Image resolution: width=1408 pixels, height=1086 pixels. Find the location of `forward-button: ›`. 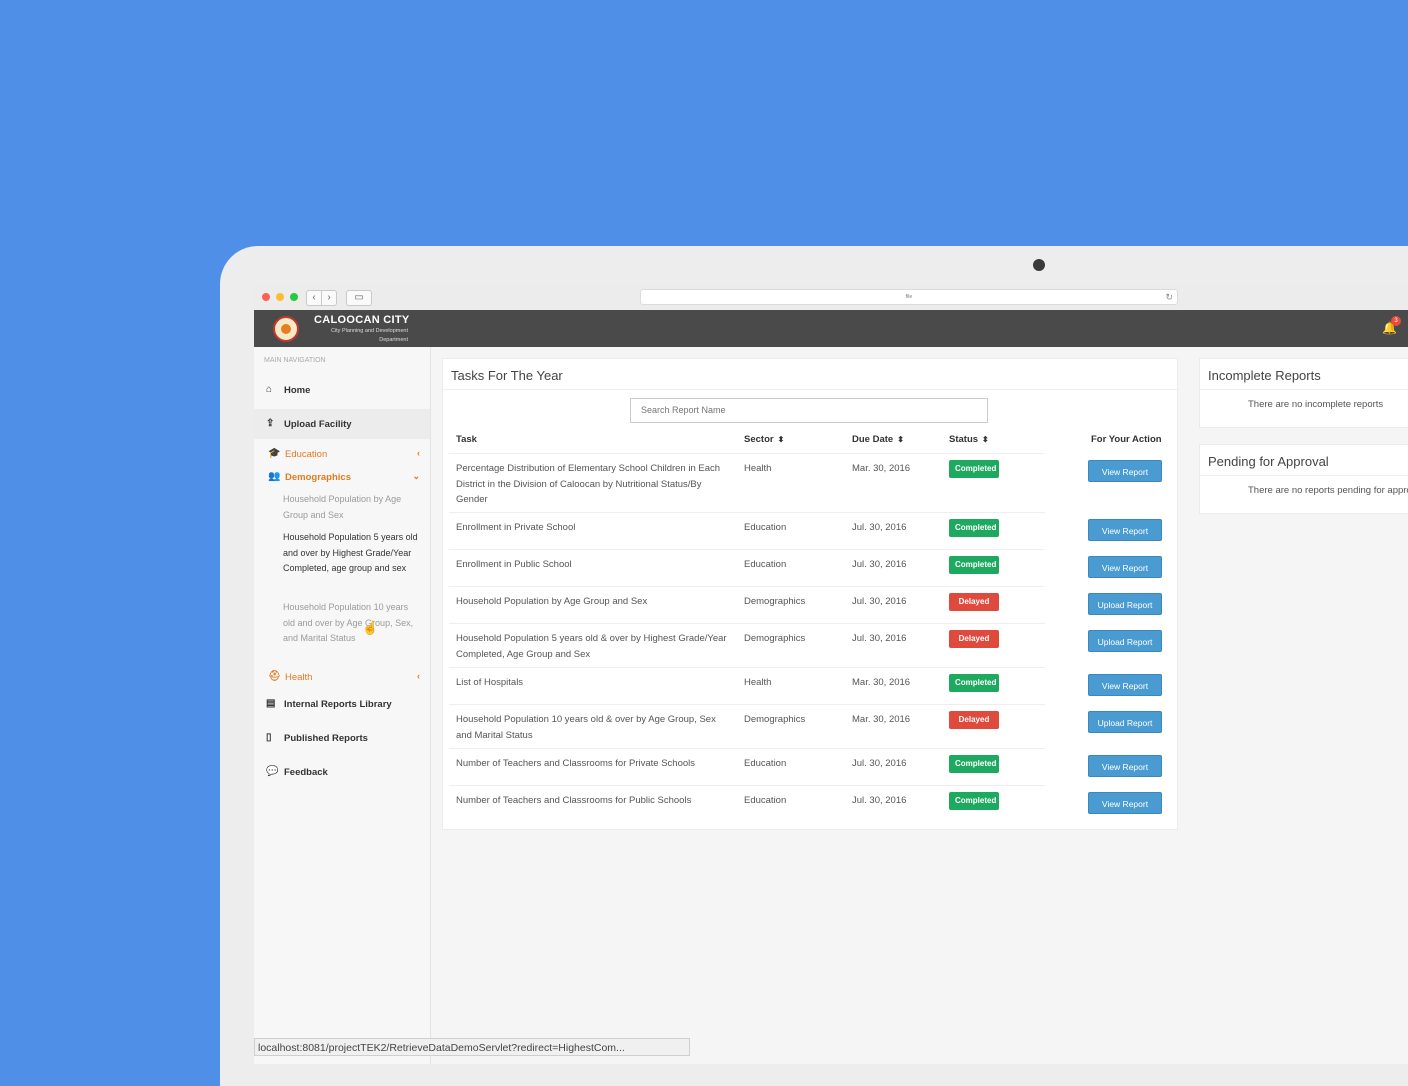

forward-button: › is located at coordinates (329, 298).